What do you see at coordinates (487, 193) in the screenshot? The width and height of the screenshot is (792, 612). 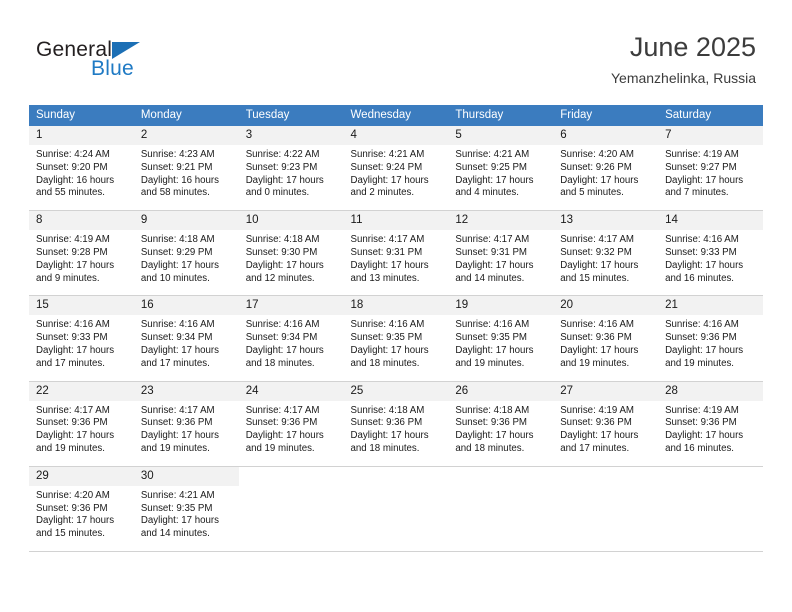 I see `daylight-minutes: and 4 minutes.` at bounding box center [487, 193].